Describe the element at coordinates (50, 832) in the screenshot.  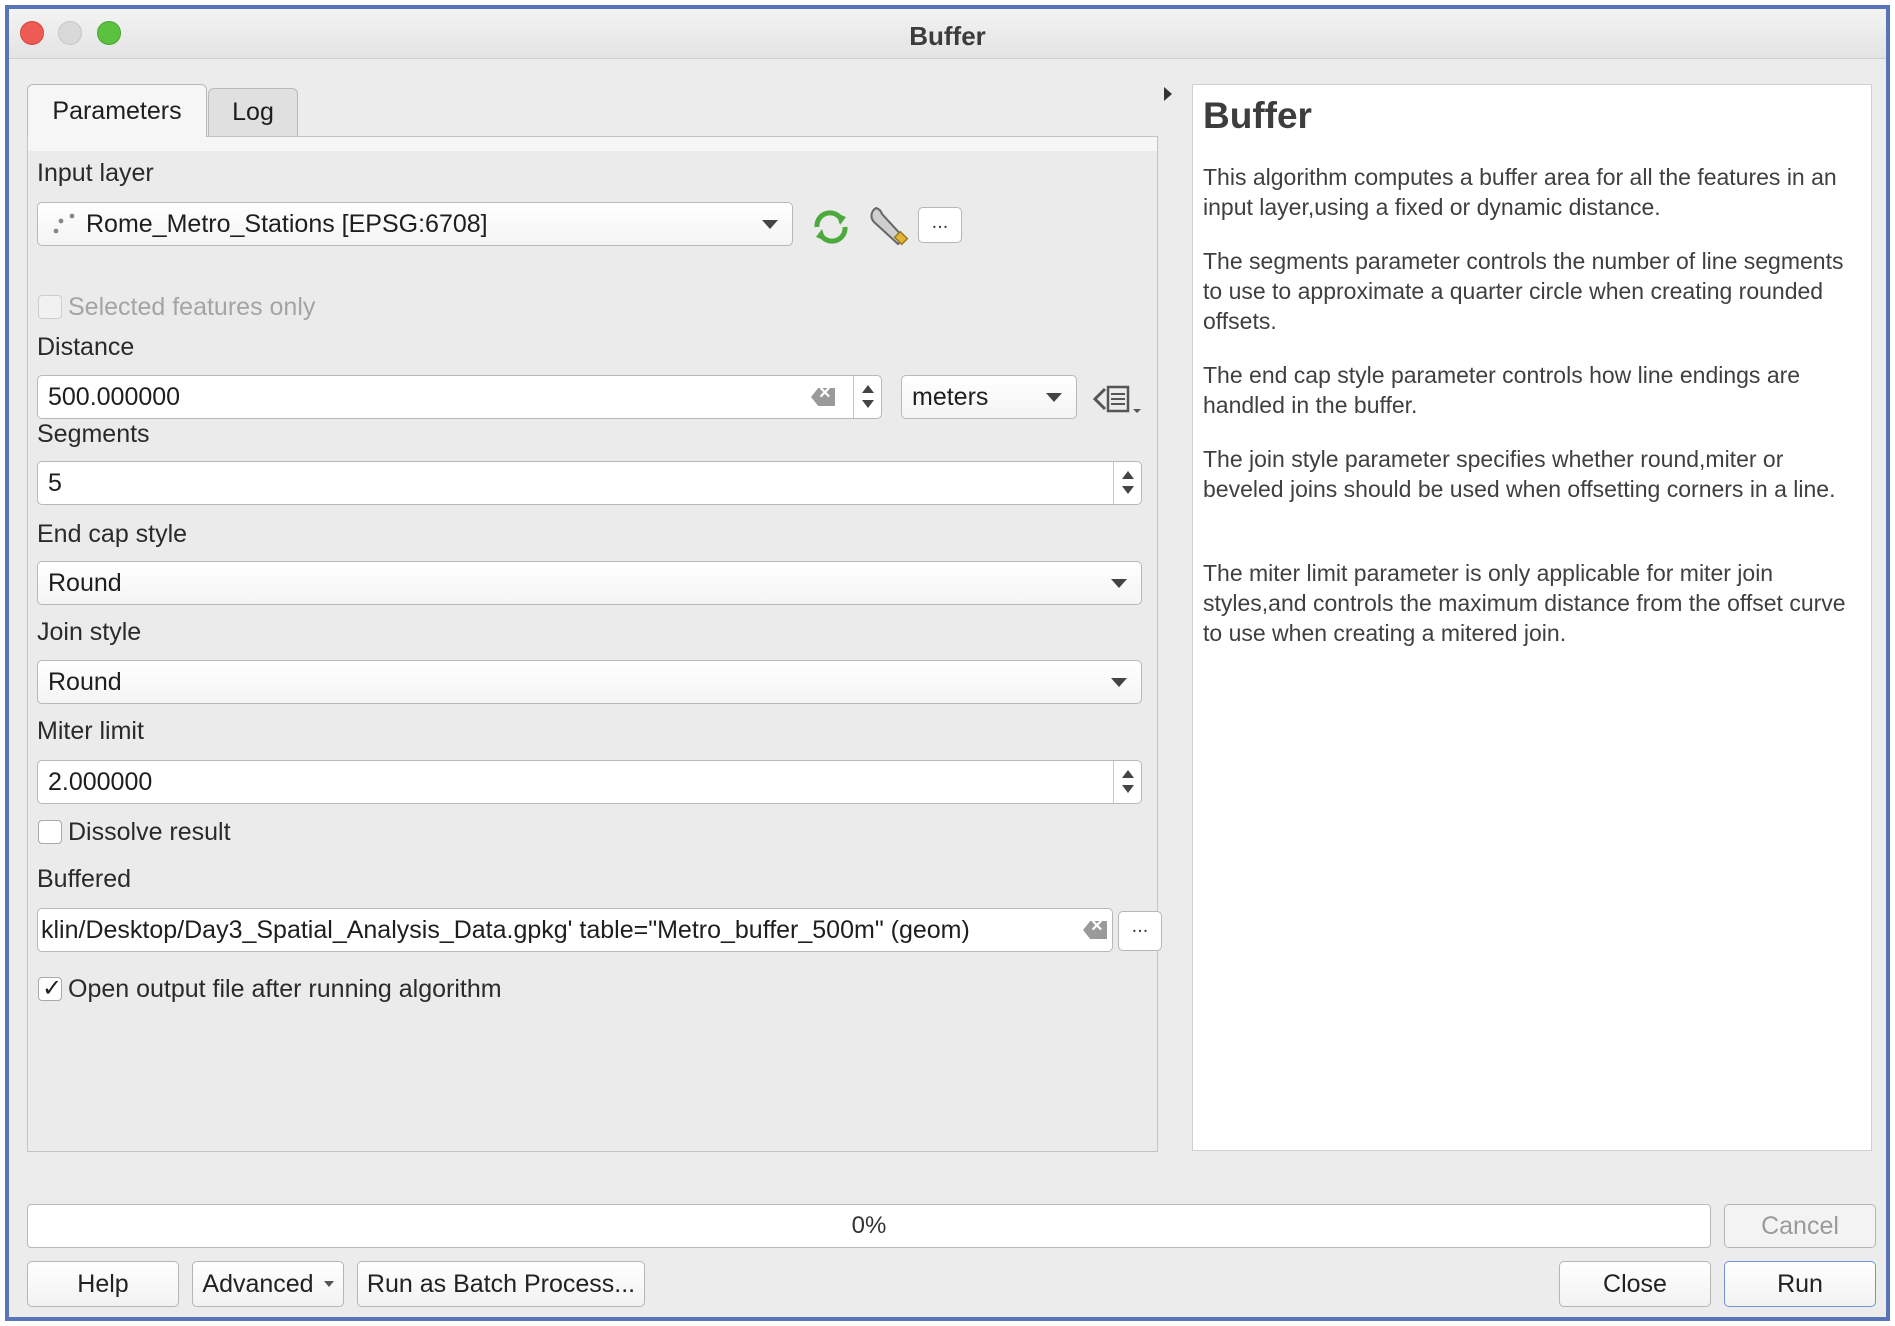
I see `dissolve-checkbox` at that location.